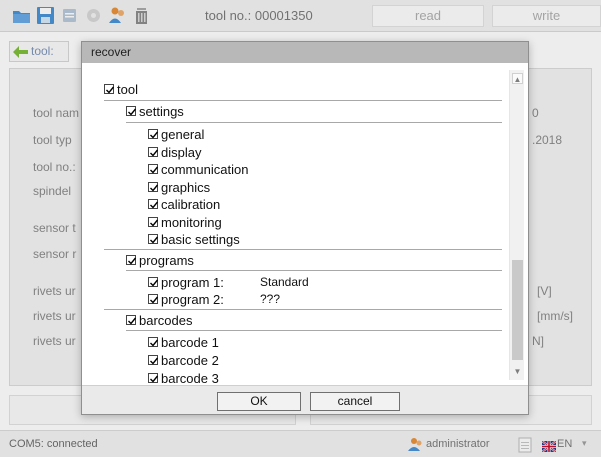 Image resolution: width=601 pixels, height=457 pixels. What do you see at coordinates (161, 111) in the screenshot?
I see `tree-label: settings` at bounding box center [161, 111].